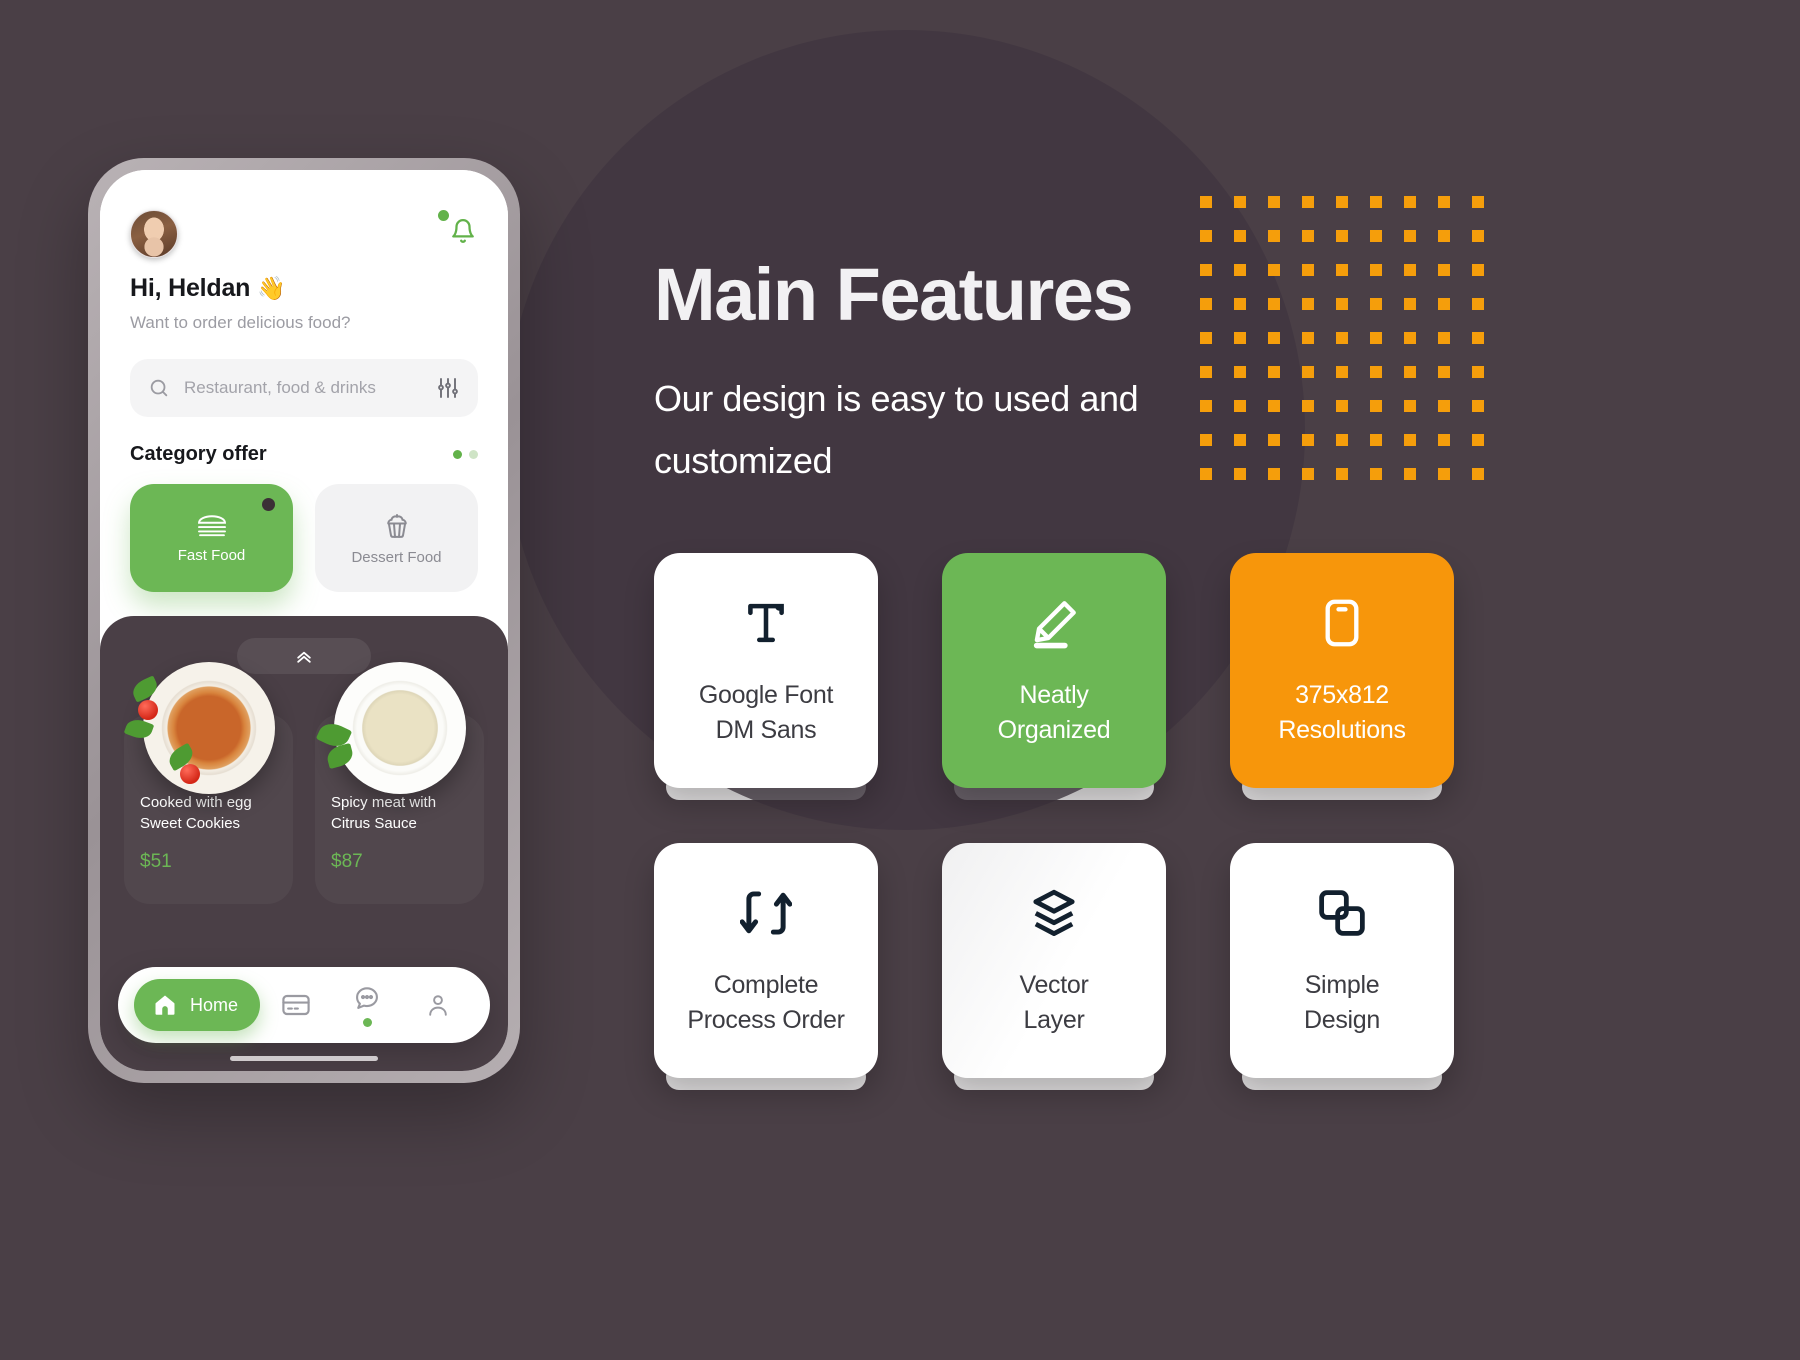 This screenshot has height=1360, width=1800. I want to click on food-price: $51, so click(156, 861).